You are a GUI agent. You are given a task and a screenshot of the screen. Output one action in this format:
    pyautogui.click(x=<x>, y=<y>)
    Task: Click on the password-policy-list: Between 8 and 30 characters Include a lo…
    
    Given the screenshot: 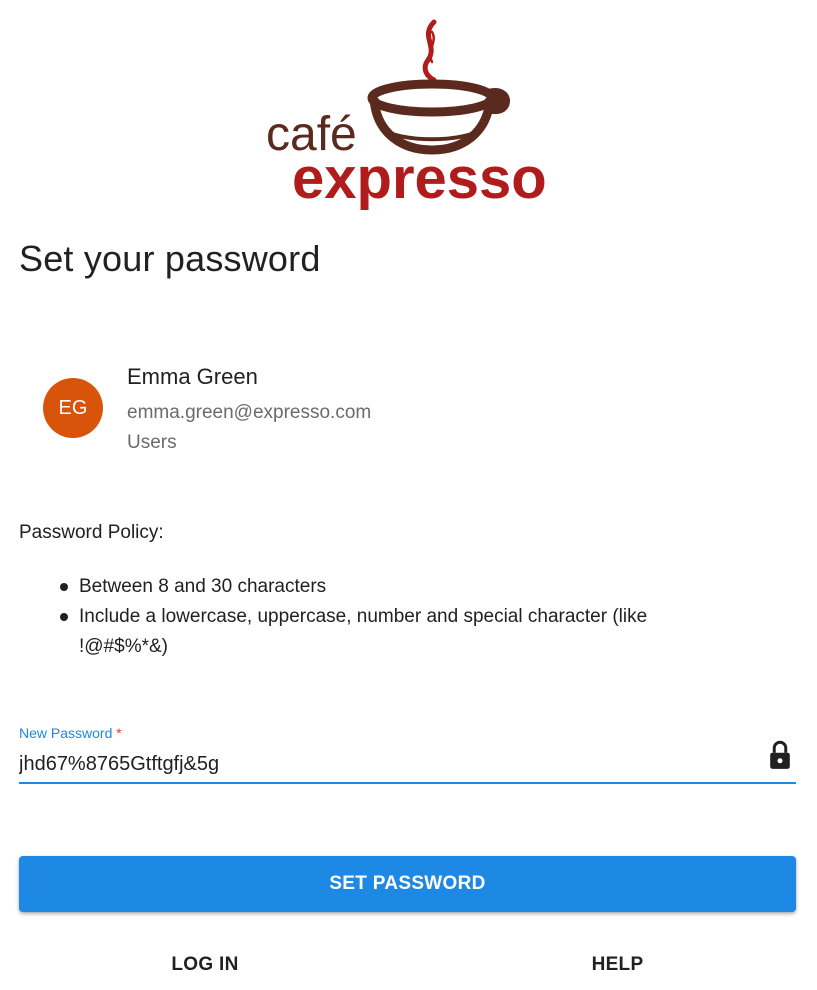 What is the action you would take?
    pyautogui.click(x=379, y=617)
    